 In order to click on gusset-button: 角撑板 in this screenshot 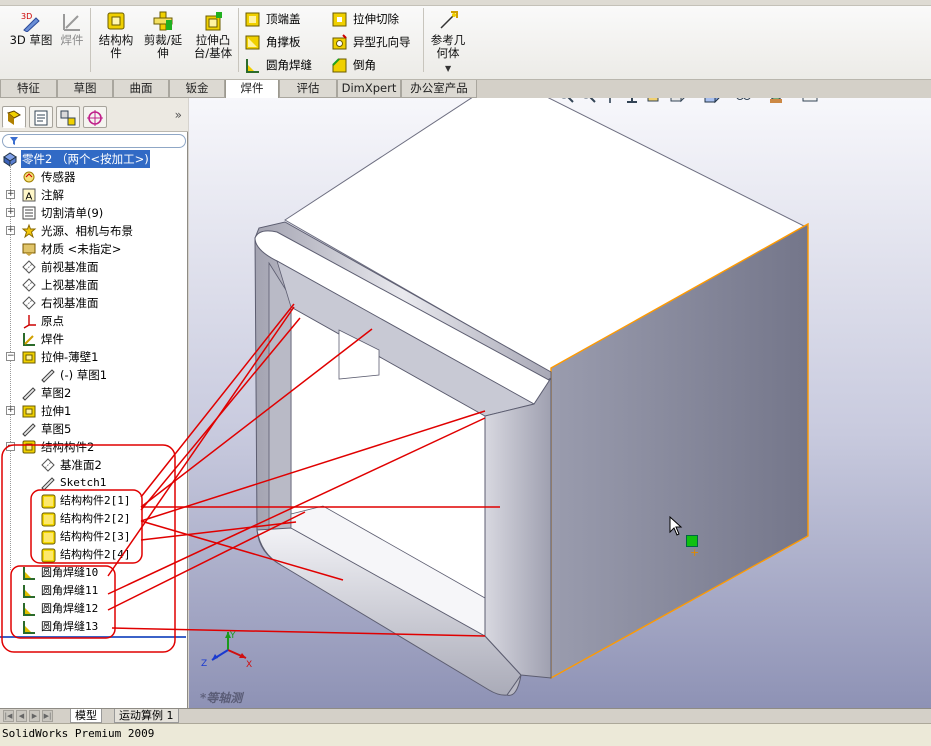, I will do `click(272, 42)`.